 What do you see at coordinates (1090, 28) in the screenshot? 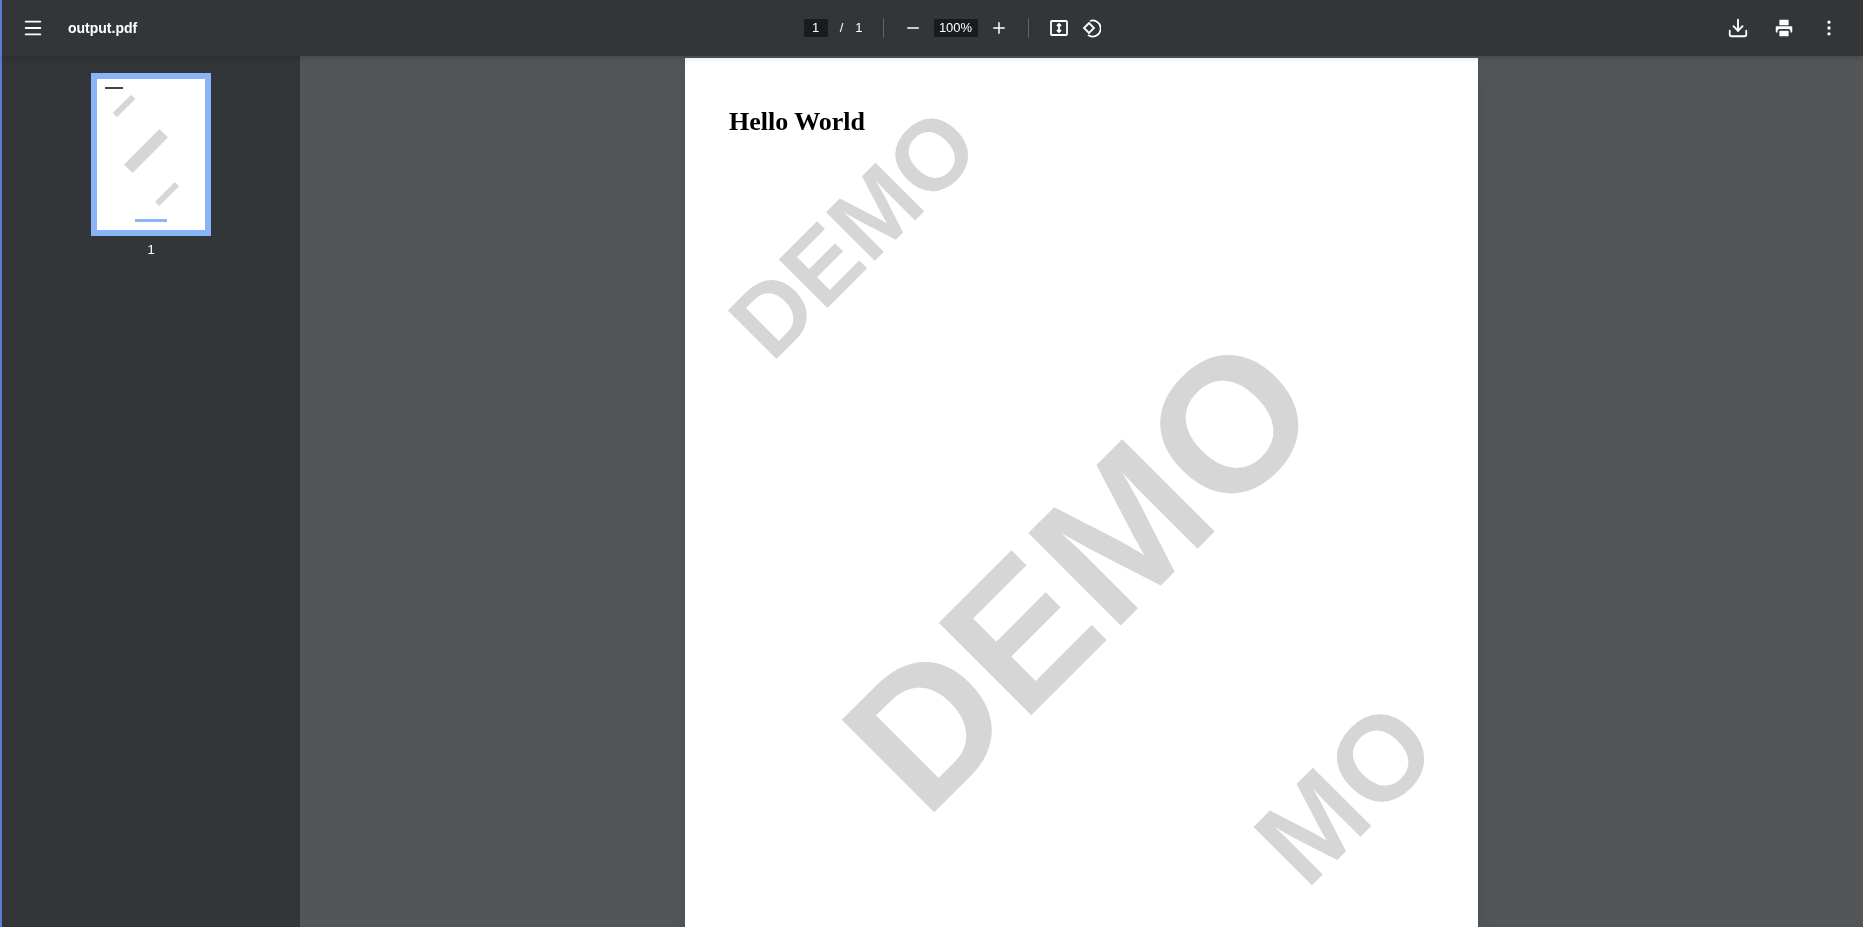
I see `rotate-icon` at bounding box center [1090, 28].